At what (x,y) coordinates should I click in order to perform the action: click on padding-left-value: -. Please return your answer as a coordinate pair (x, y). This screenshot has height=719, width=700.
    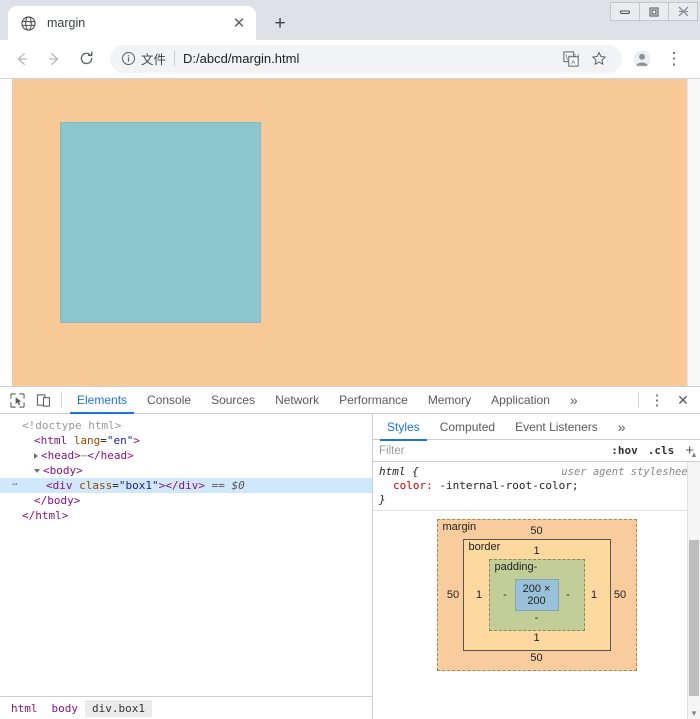
    Looking at the image, I should click on (505, 595).